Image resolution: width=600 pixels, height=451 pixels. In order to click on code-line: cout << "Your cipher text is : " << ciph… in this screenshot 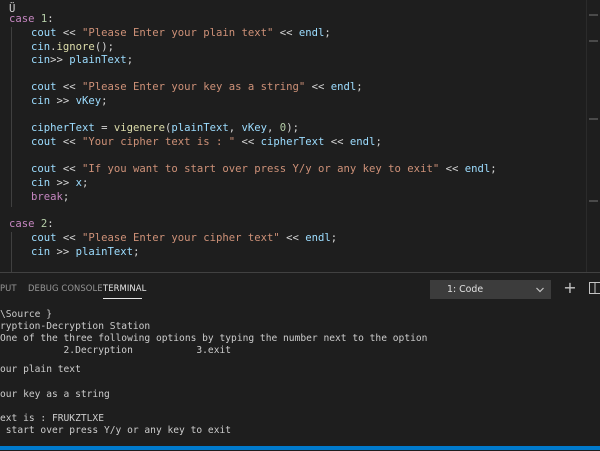, I will do `click(206, 142)`.